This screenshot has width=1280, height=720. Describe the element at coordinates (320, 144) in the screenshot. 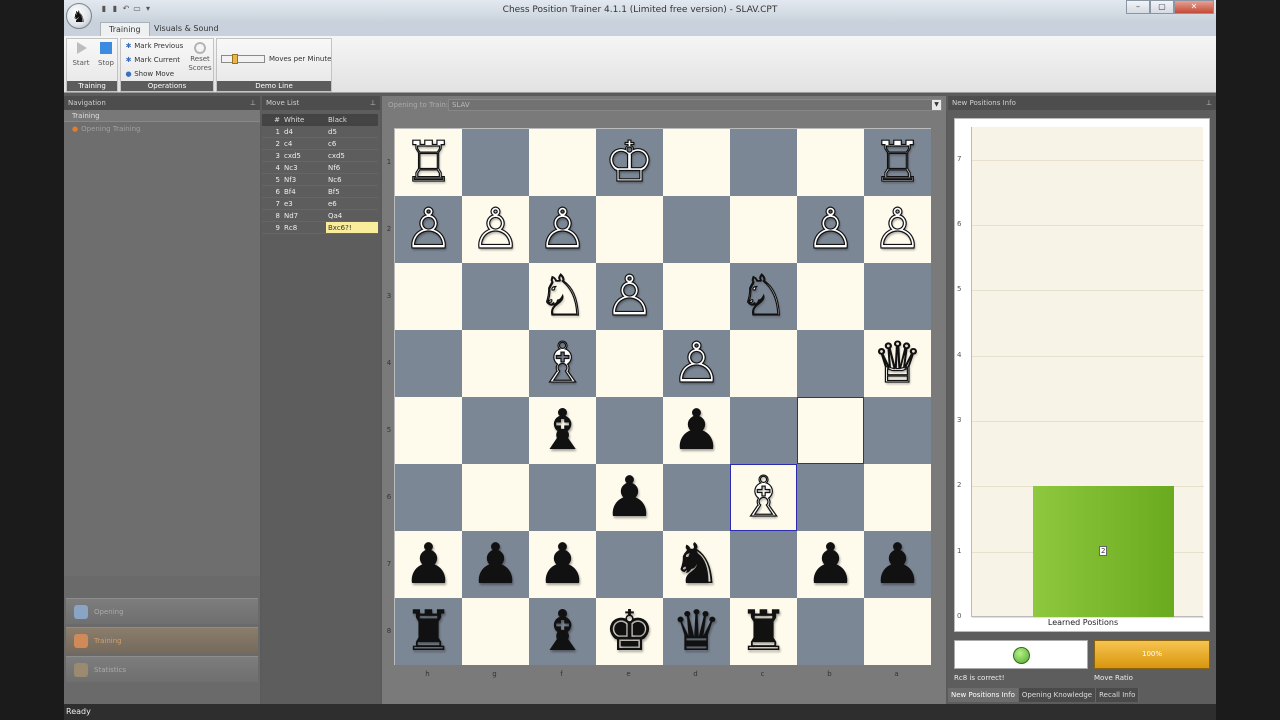

I see `move-row: 2 c4 c6` at that location.